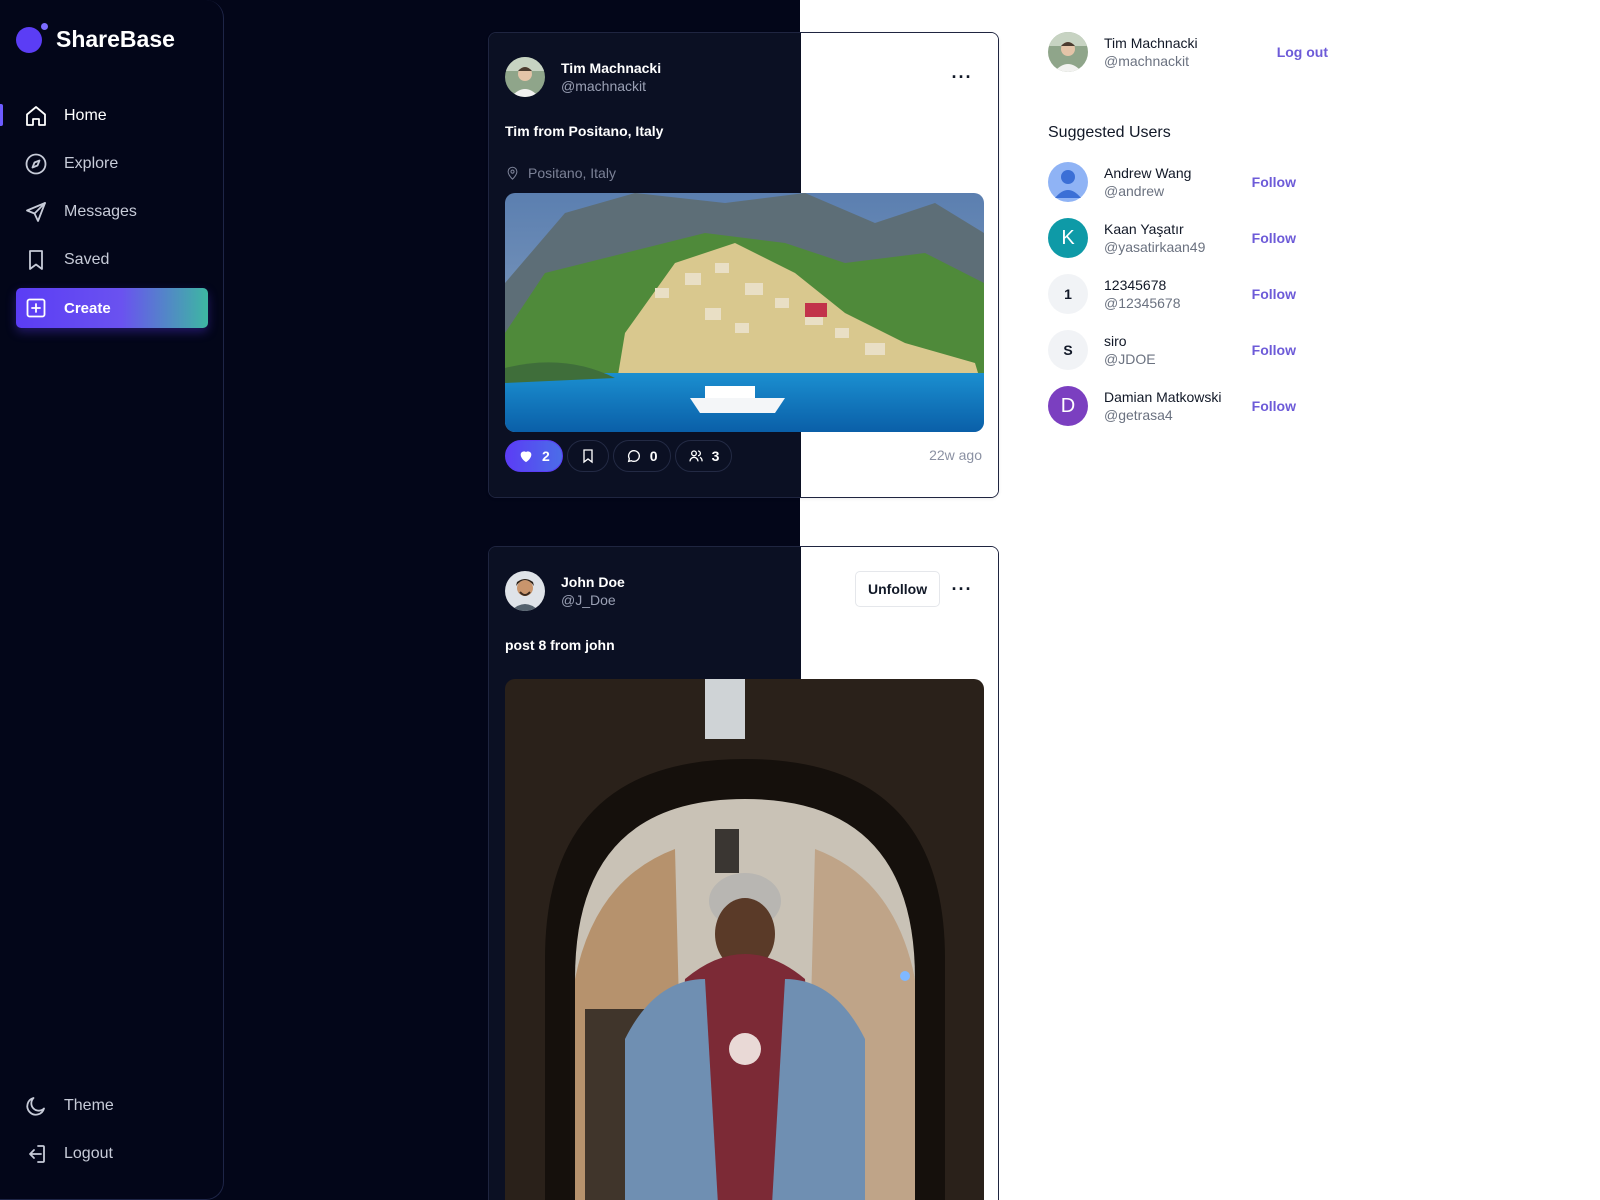  Describe the element at coordinates (87, 308) in the screenshot. I see `create-button-label: Create` at that location.